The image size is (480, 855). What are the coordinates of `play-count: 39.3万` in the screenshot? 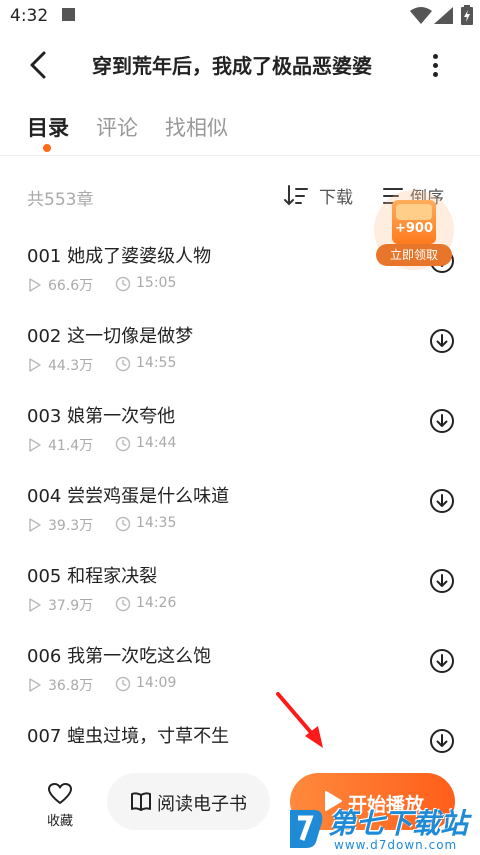 It's located at (71, 526).